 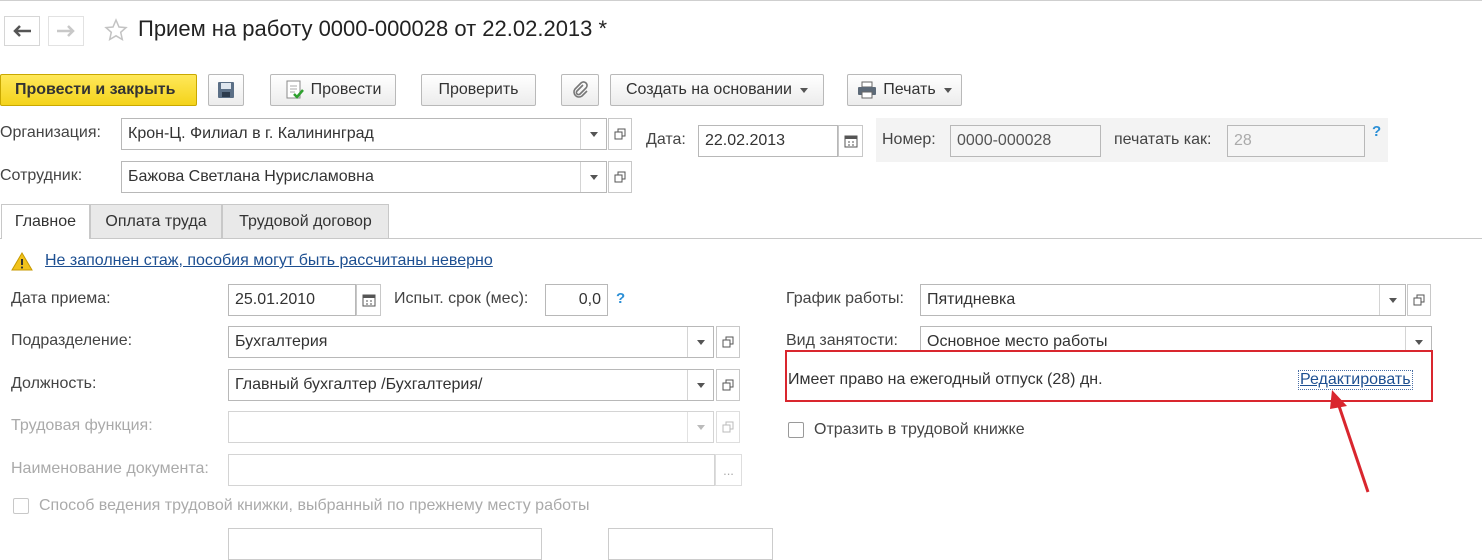 I want to click on position-label: Должность:, so click(x=54, y=383).